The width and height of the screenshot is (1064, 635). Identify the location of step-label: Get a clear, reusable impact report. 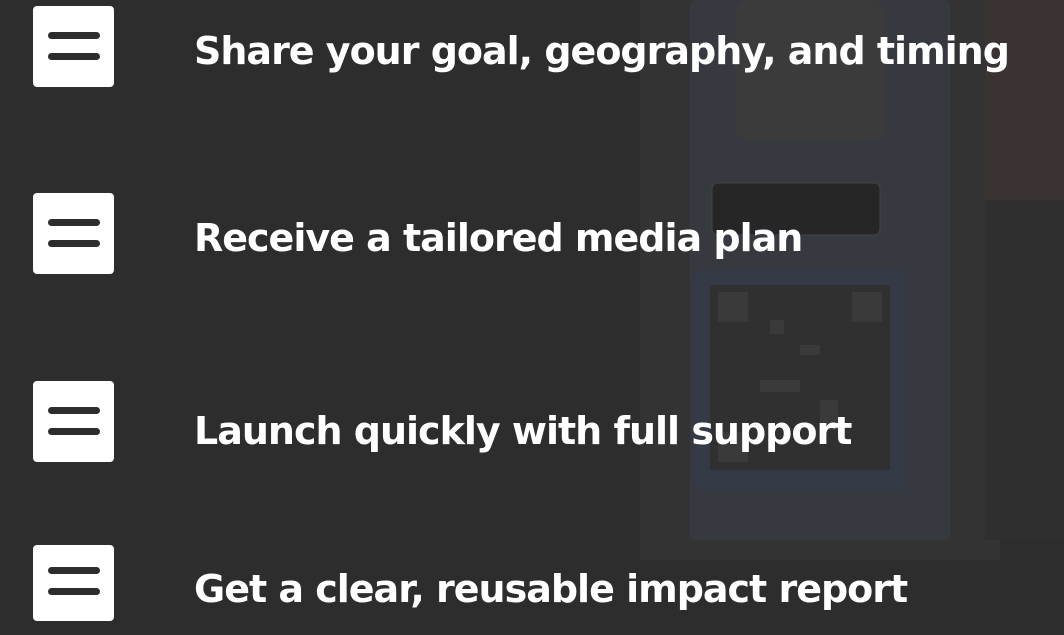
(551, 589).